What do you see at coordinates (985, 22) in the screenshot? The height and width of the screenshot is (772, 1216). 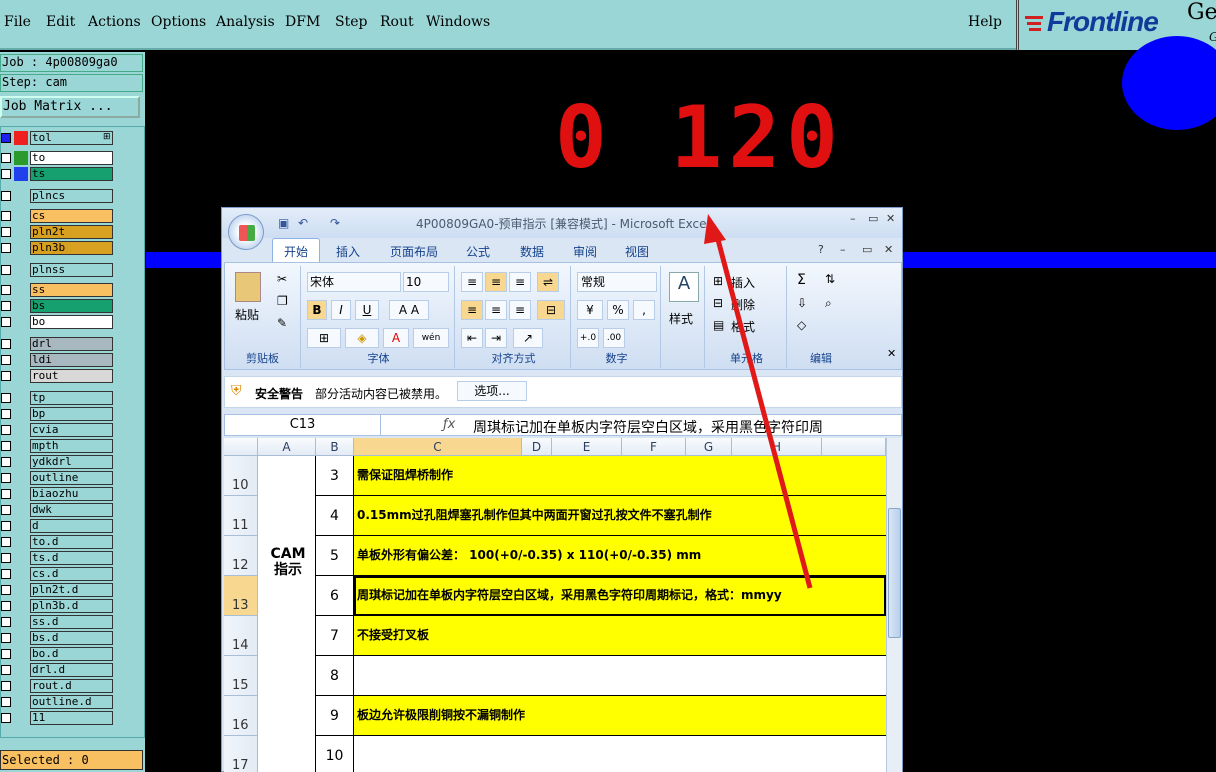 I see `menu-help: Help` at bounding box center [985, 22].